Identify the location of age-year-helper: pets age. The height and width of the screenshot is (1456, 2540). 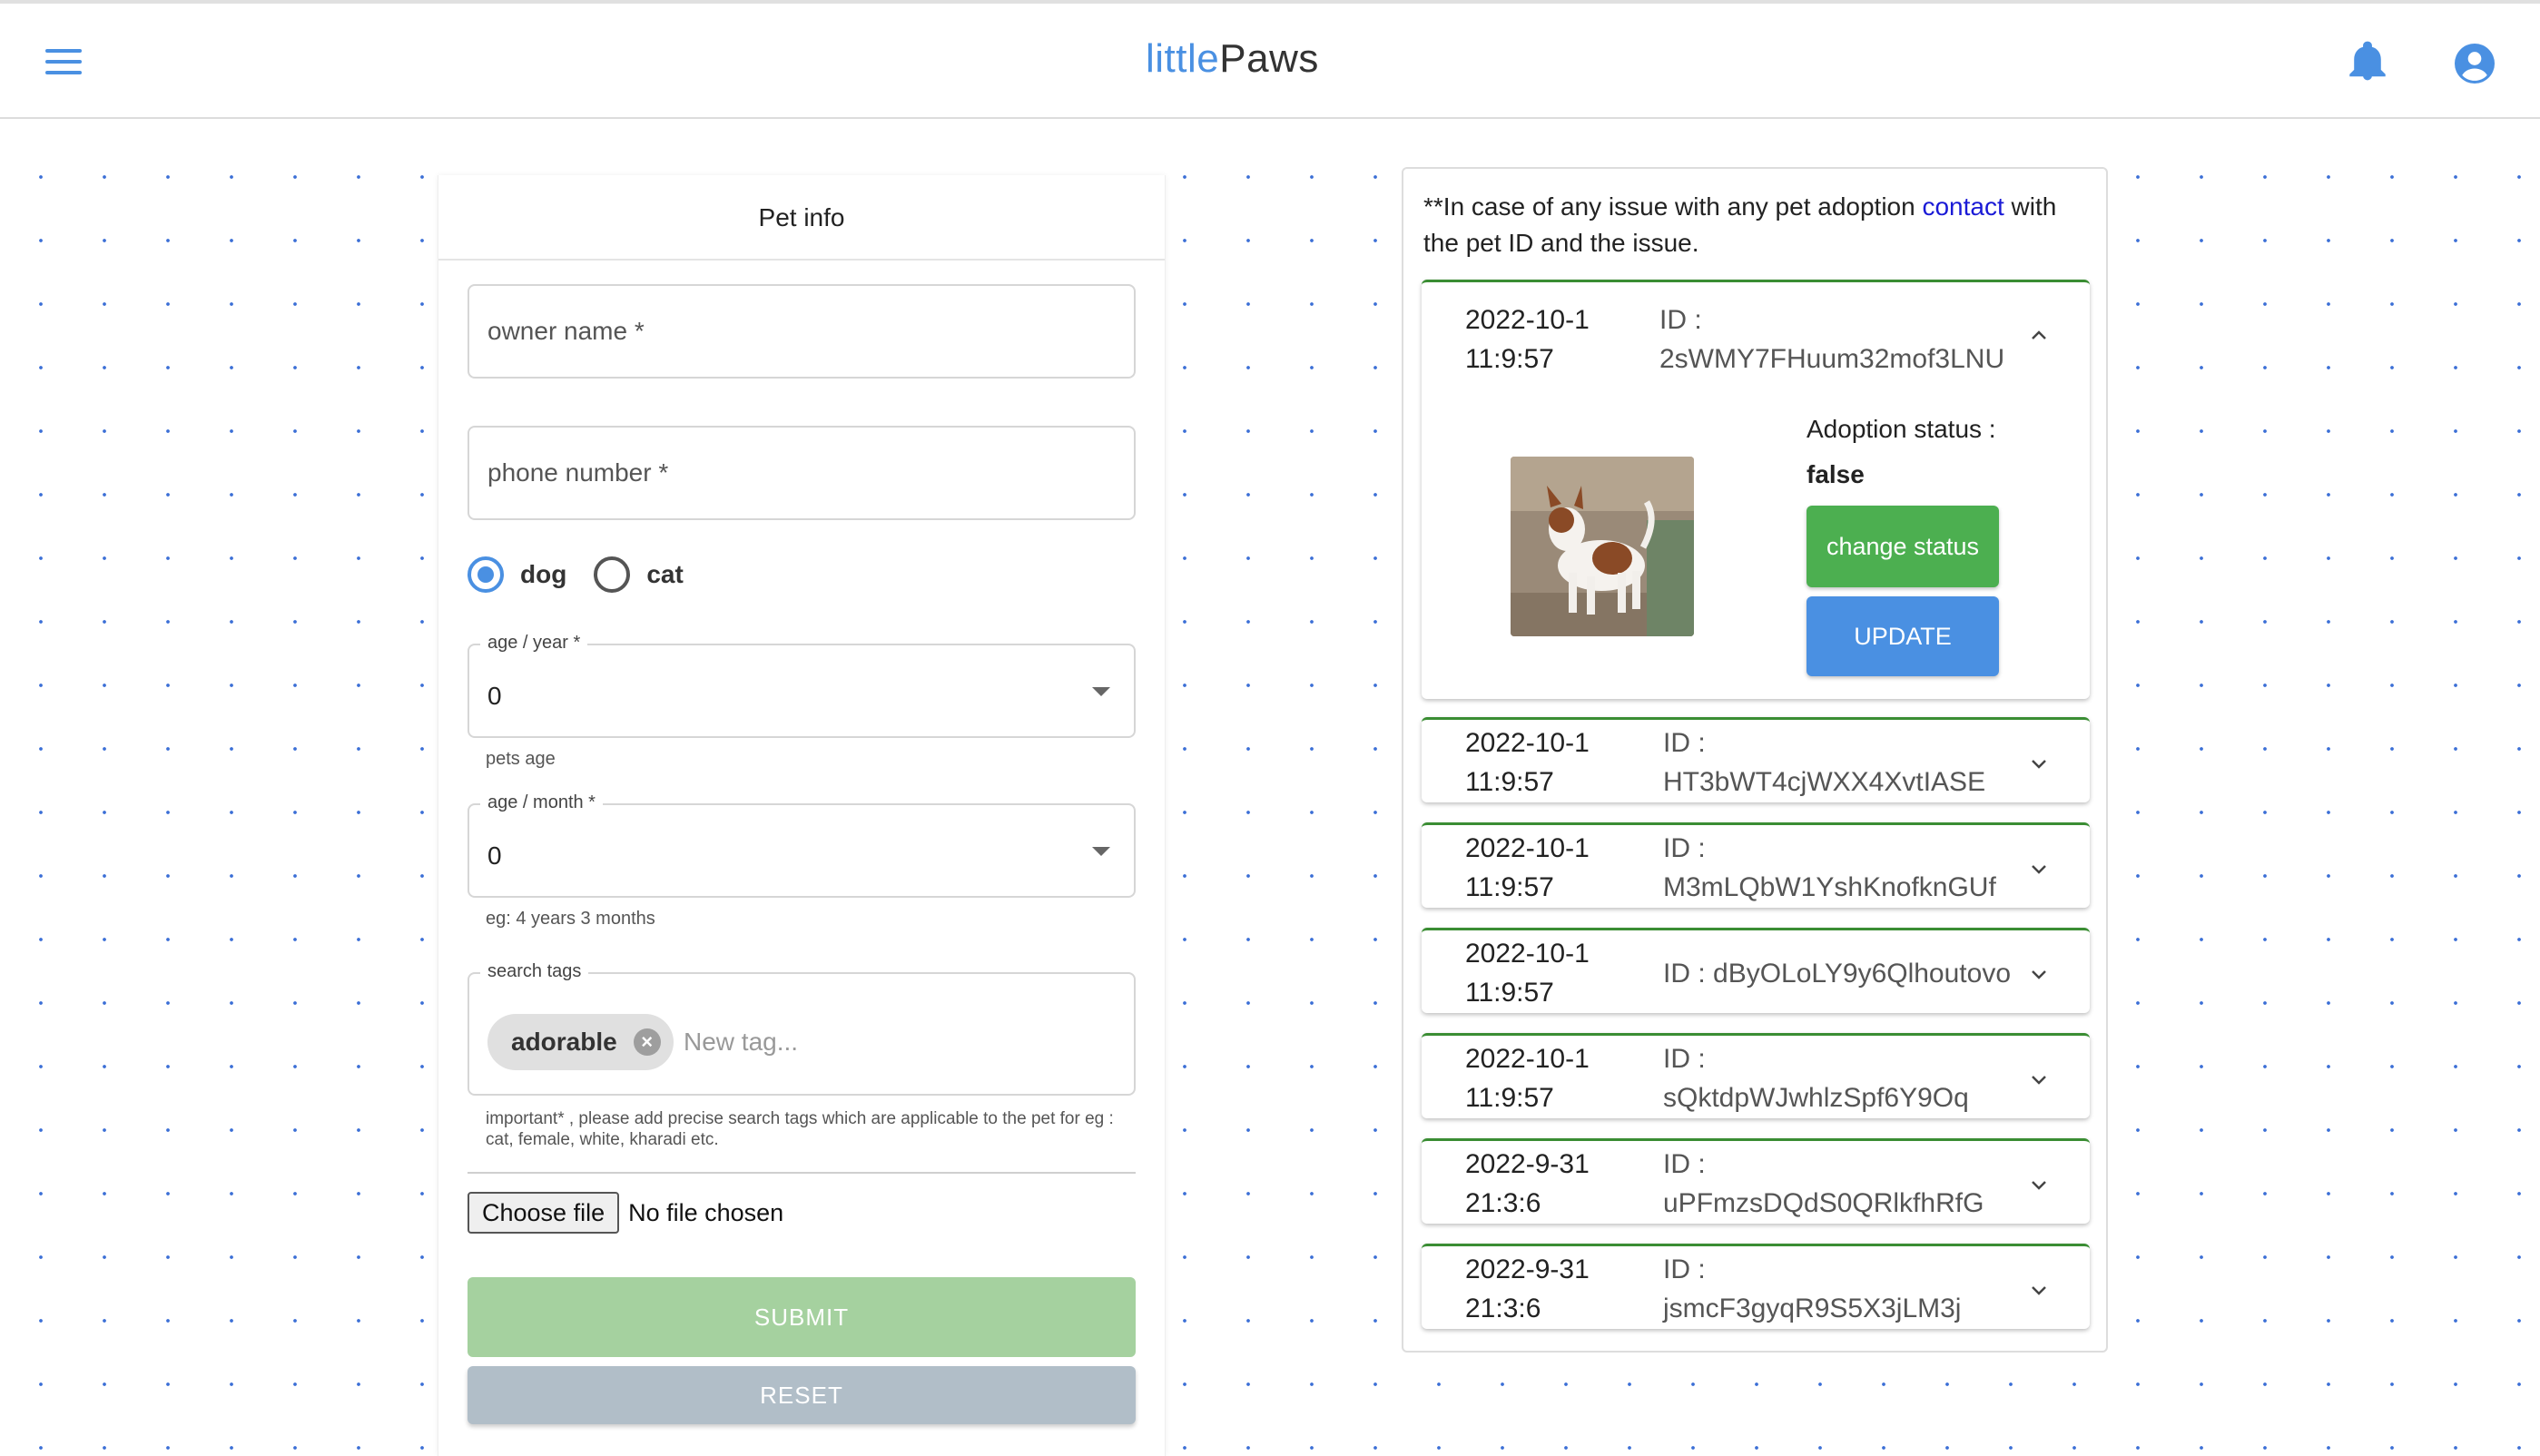
(521, 759).